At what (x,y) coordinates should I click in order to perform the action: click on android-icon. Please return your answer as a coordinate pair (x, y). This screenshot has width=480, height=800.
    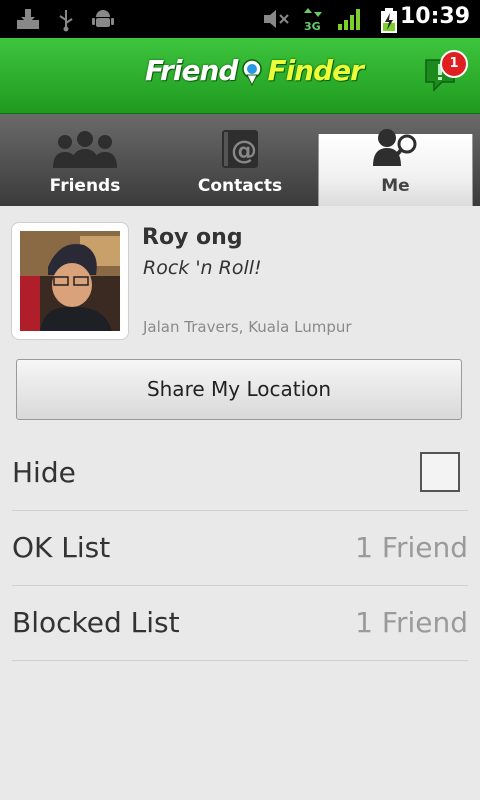
    Looking at the image, I should click on (103, 18).